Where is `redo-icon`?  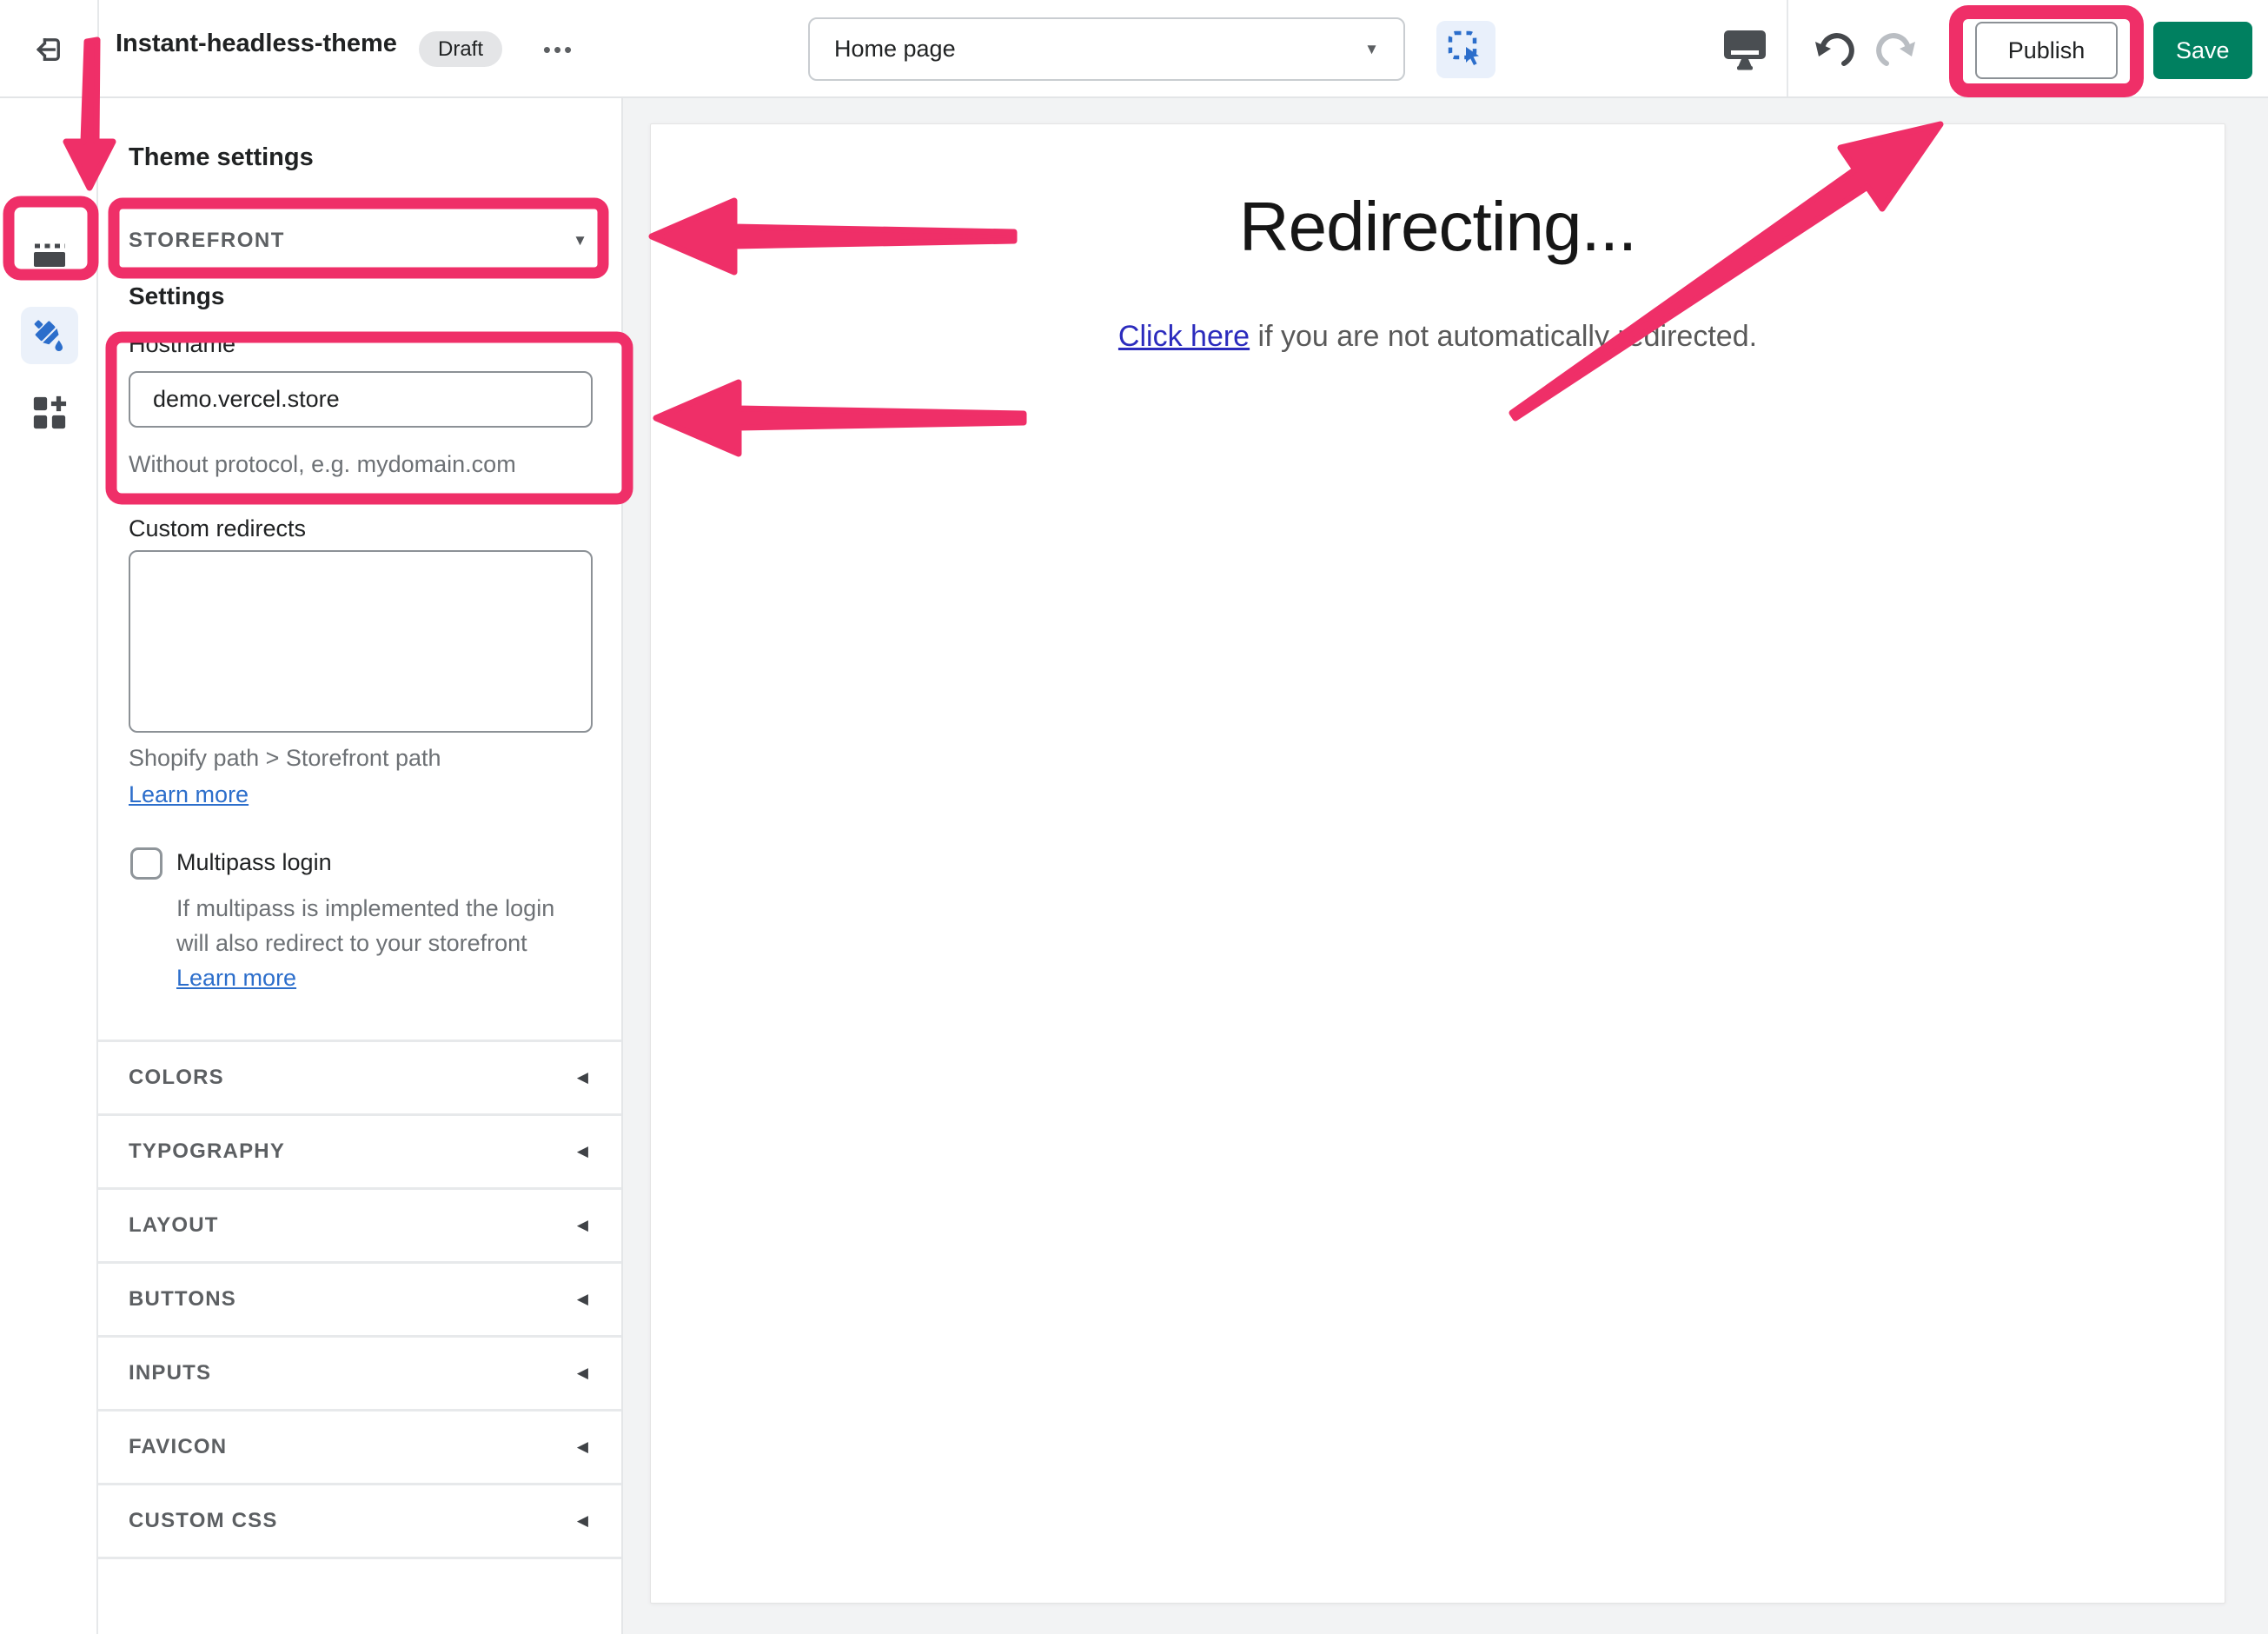 redo-icon is located at coordinates (1897, 53).